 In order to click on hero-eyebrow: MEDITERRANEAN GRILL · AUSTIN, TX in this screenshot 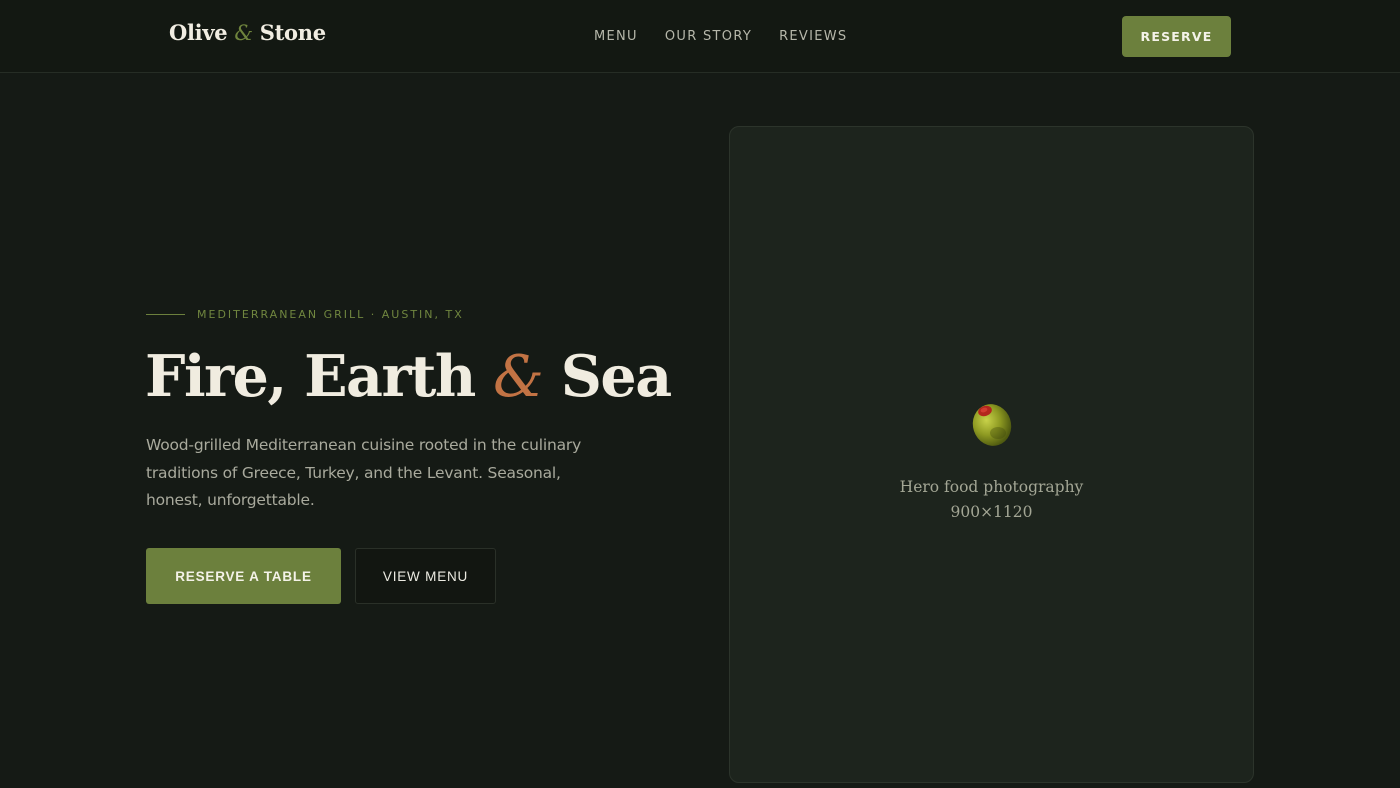, I will do `click(305, 314)`.